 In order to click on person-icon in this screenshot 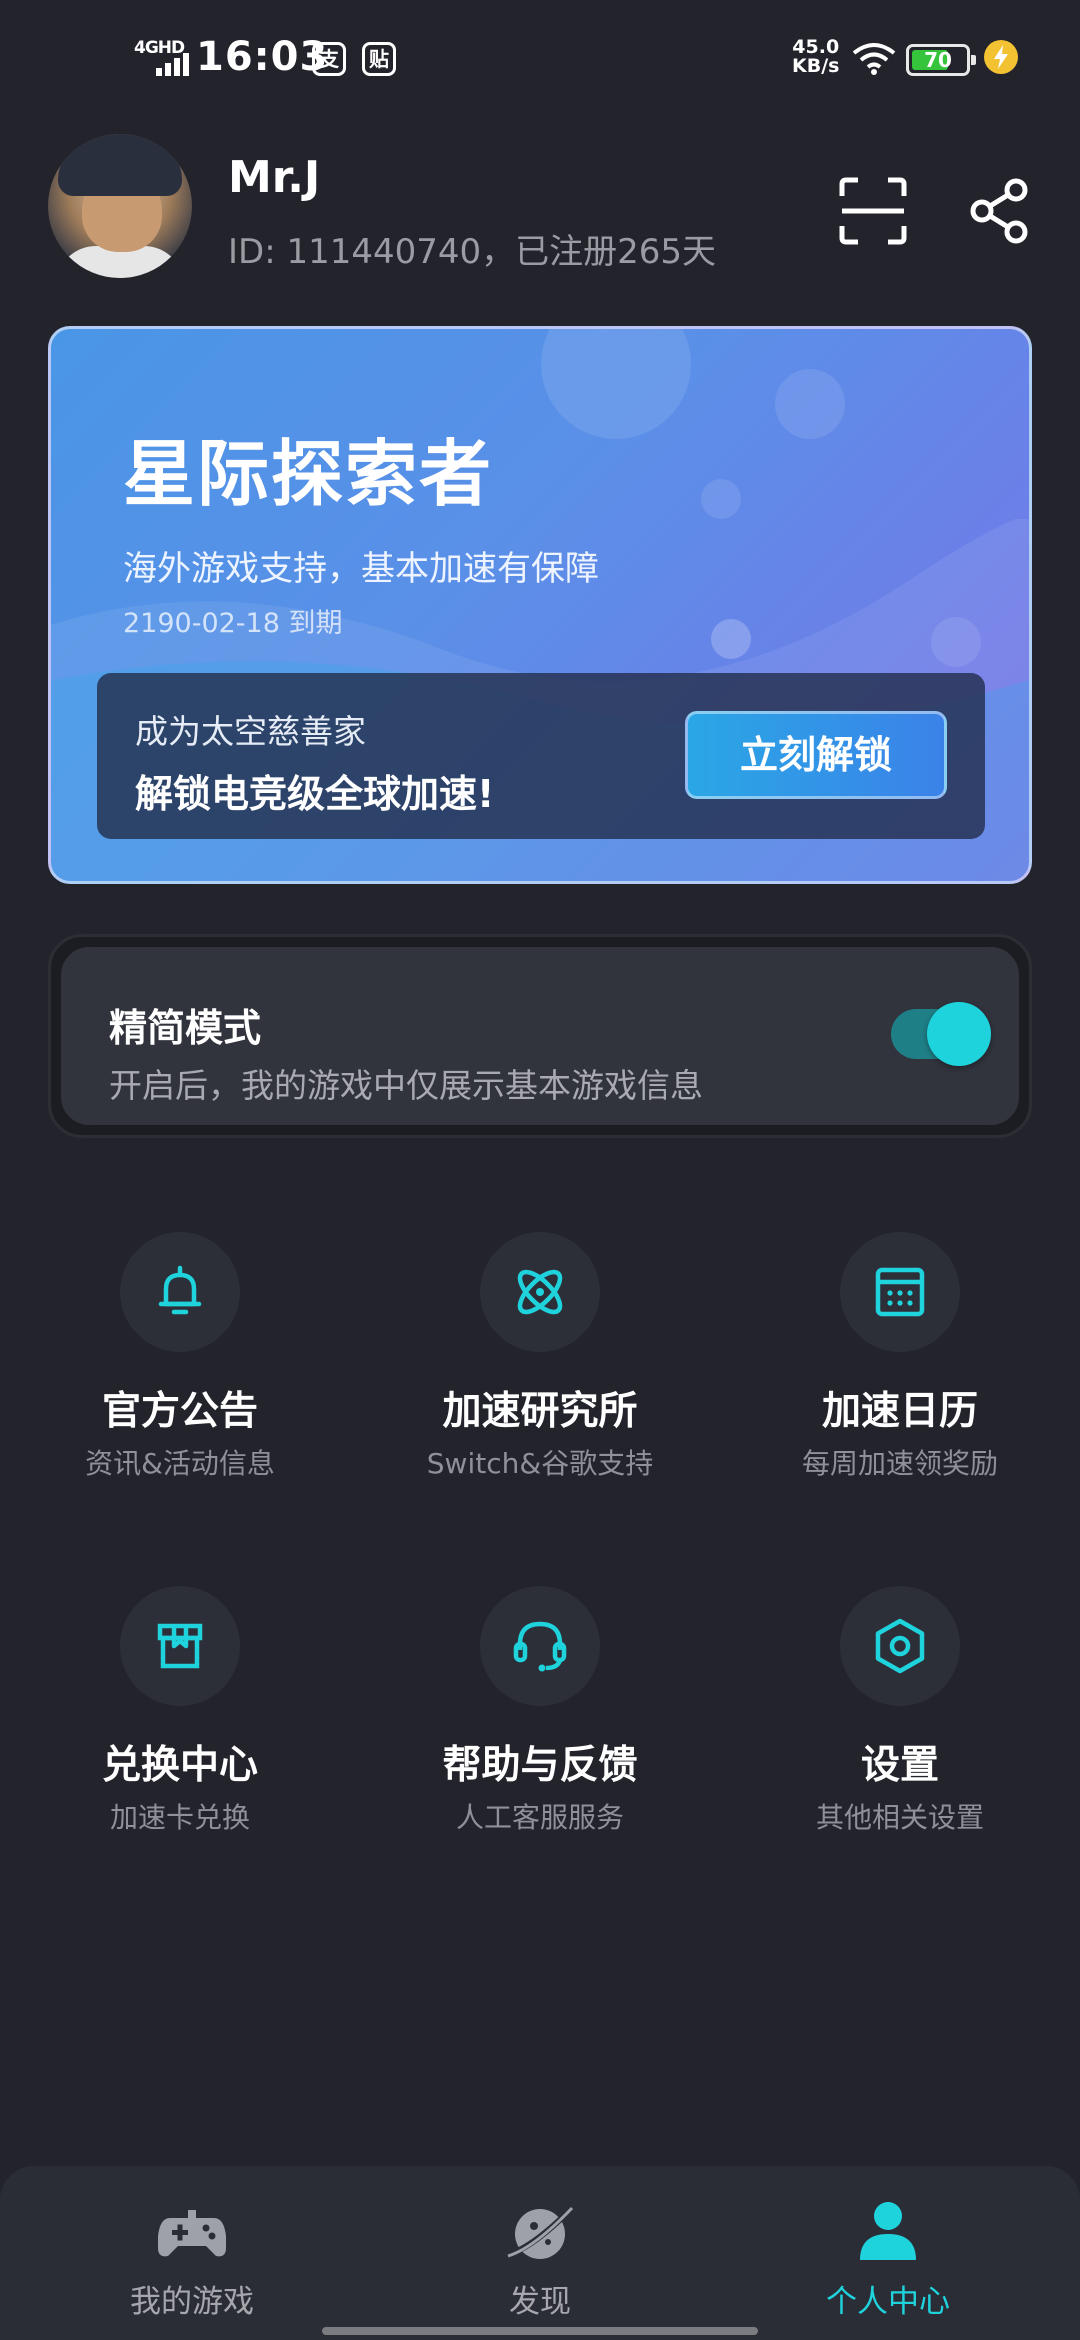, I will do `click(888, 2231)`.